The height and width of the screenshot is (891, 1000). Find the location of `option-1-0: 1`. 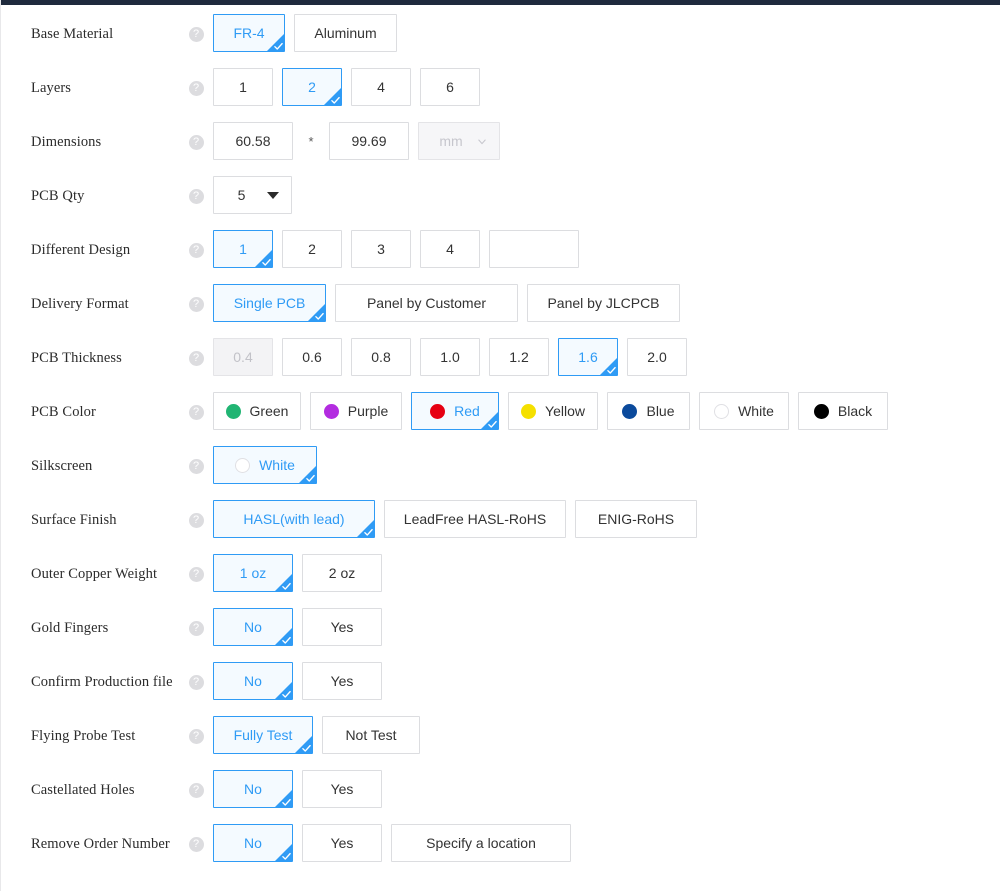

option-1-0: 1 is located at coordinates (243, 87).